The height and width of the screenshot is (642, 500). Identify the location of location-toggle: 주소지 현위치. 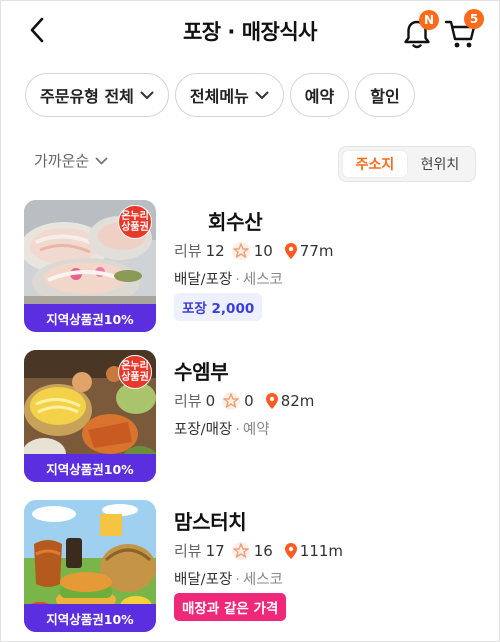
(407, 164).